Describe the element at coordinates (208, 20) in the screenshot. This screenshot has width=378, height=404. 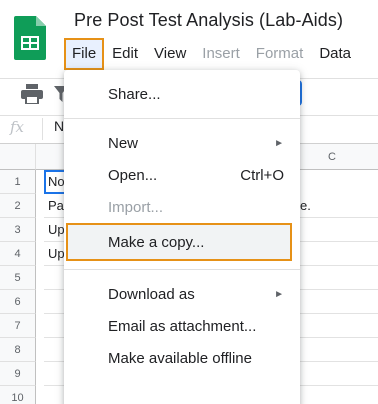
I see `document-title: Pre Post Test Analysis (Lab-Aids)` at that location.